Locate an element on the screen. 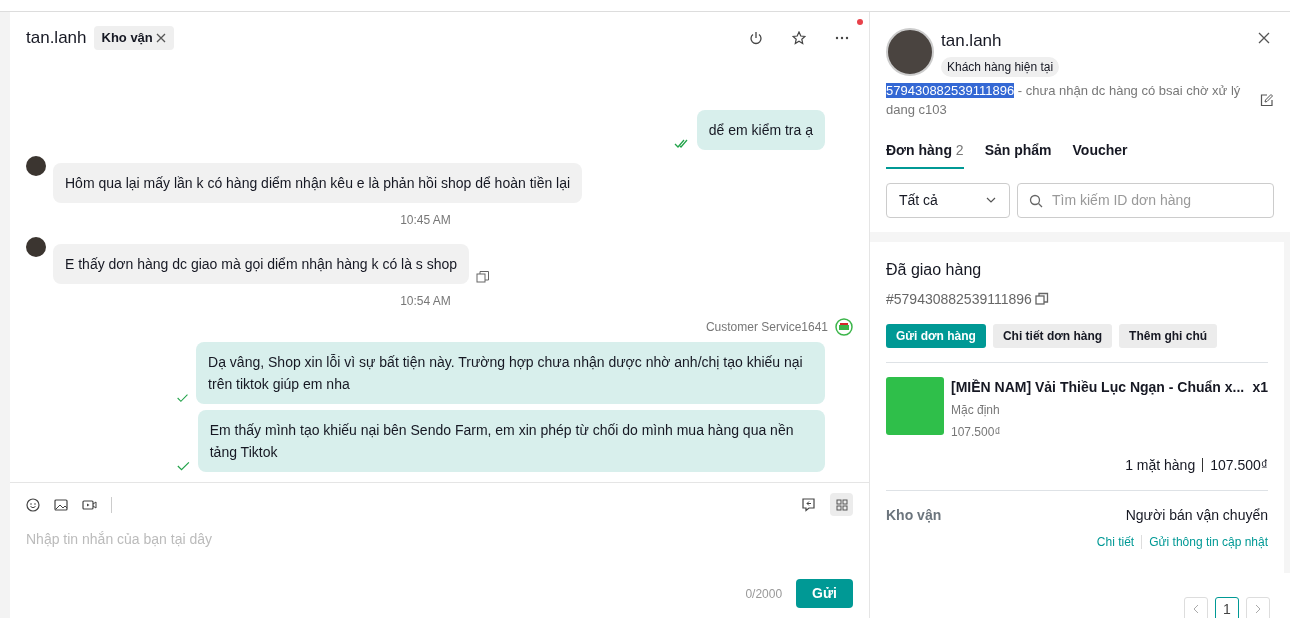 This screenshot has height=618, width=1290. product-price: 107.500₫ is located at coordinates (976, 432).